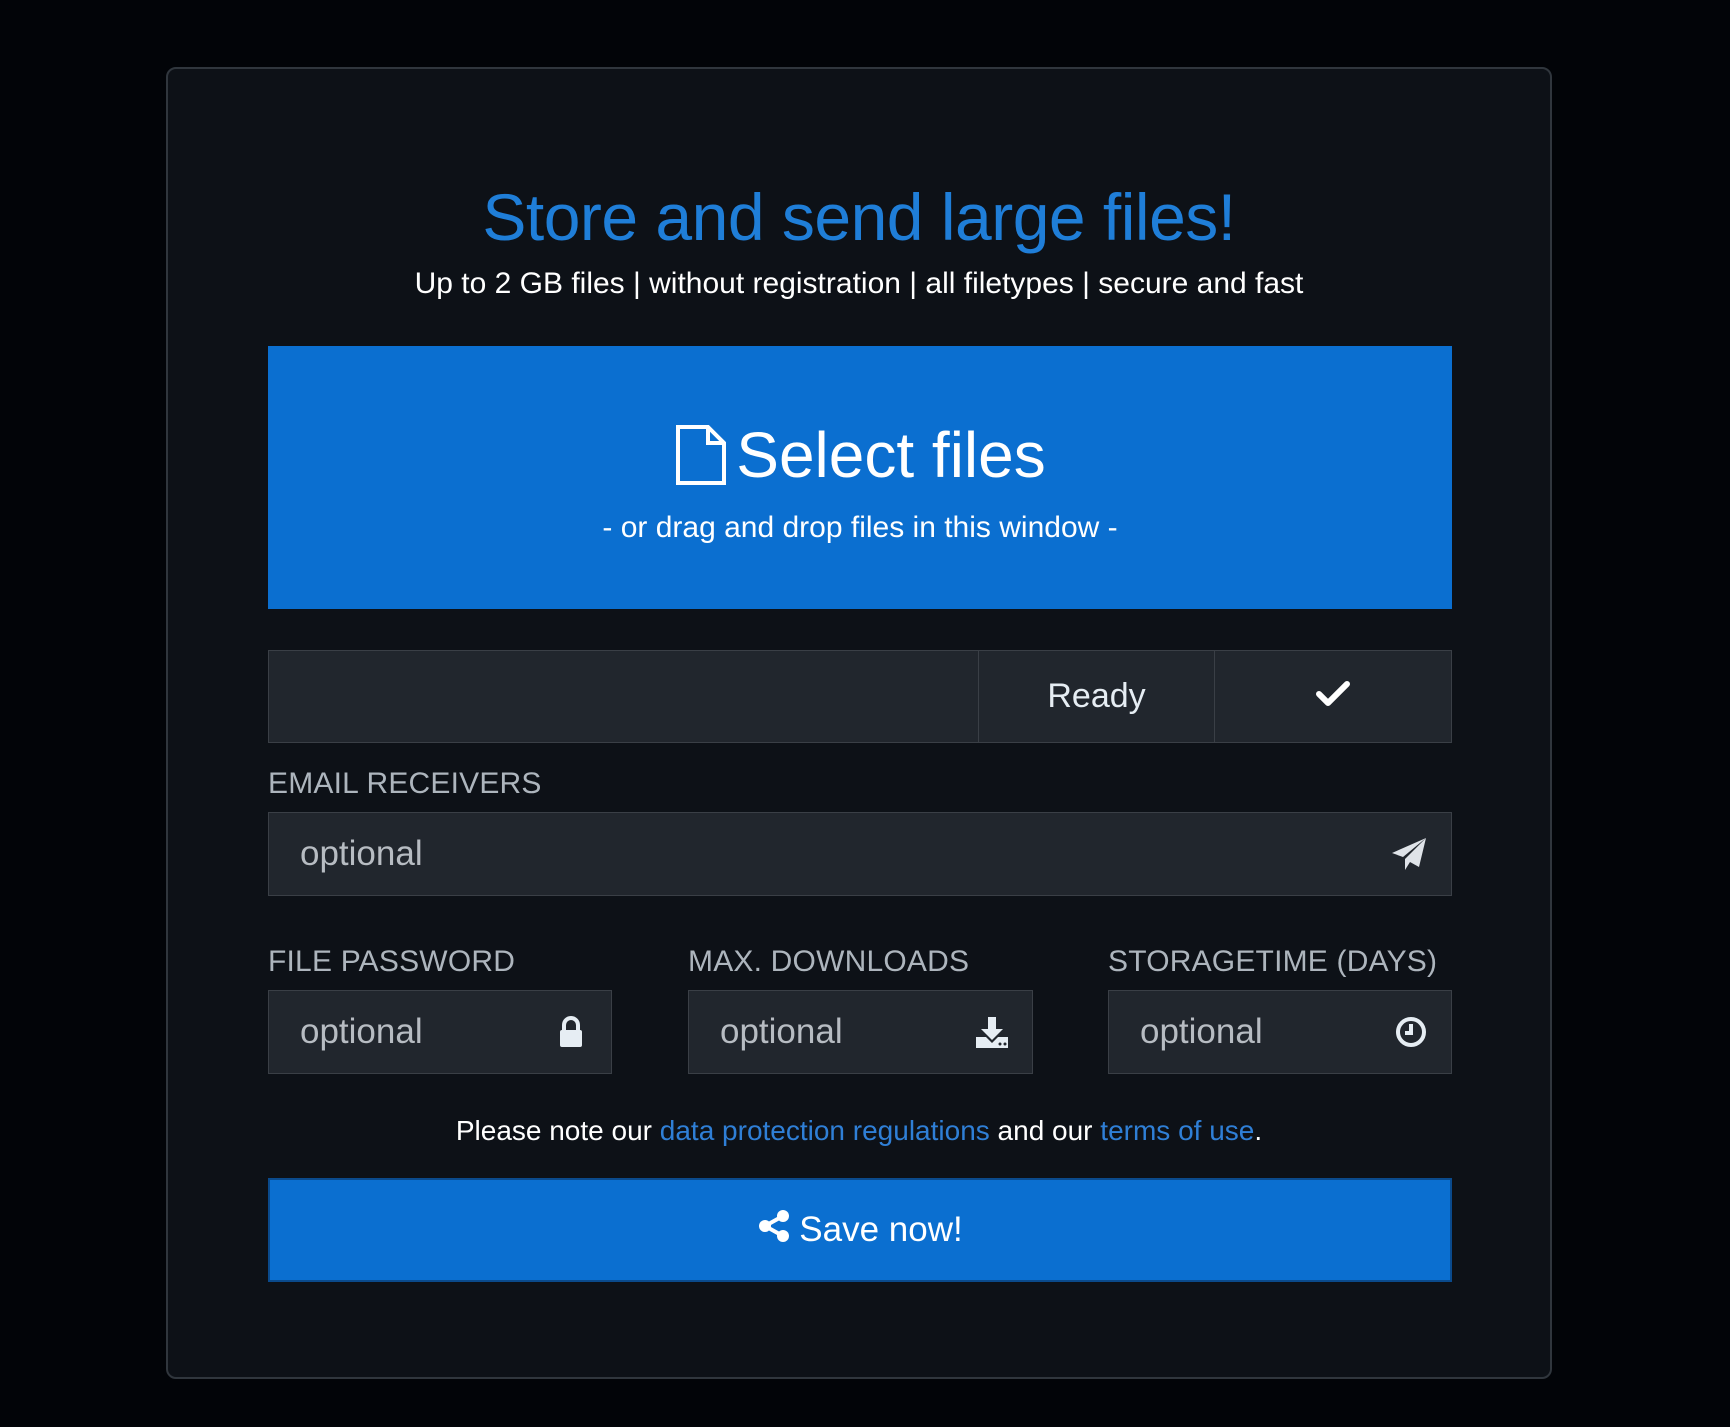  What do you see at coordinates (992, 1032) in the screenshot?
I see `download-icon` at bounding box center [992, 1032].